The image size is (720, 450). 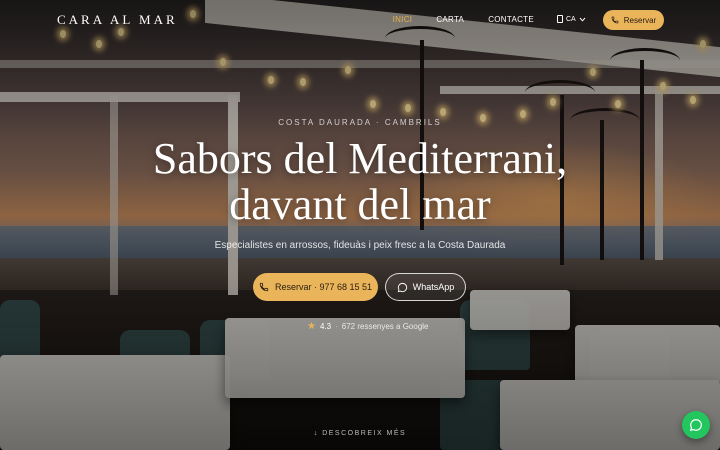 I want to click on star-icon: ★, so click(x=311, y=326).